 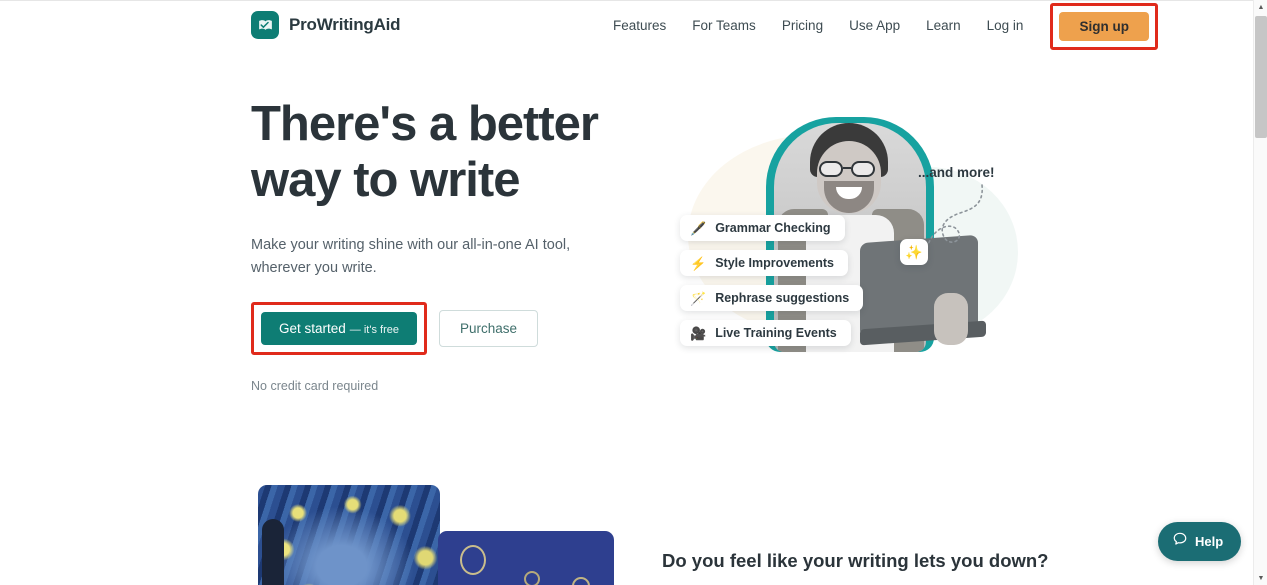 I want to click on feature-badge-style-improvements: ⚡ Style Improvements, so click(x=764, y=263).